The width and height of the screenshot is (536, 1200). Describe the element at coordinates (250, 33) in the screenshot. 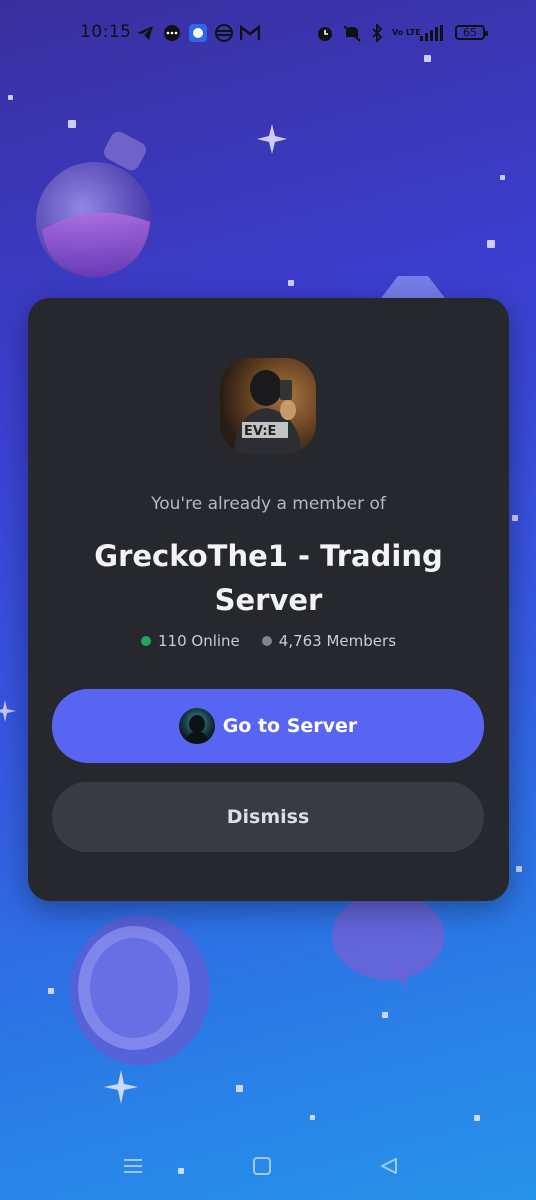

I see `gmail-icon` at that location.